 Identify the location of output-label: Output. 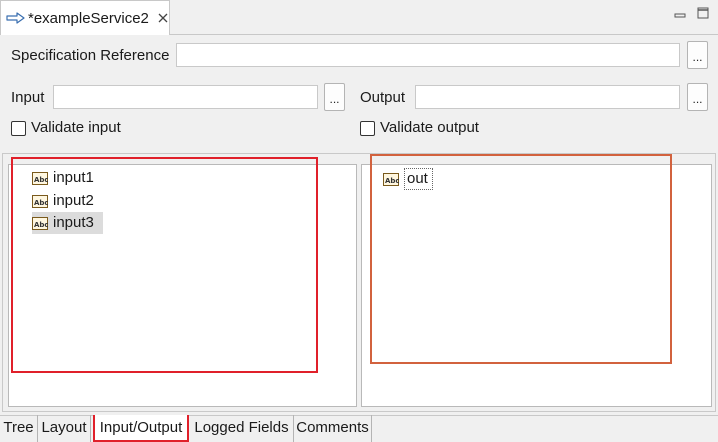
(383, 97).